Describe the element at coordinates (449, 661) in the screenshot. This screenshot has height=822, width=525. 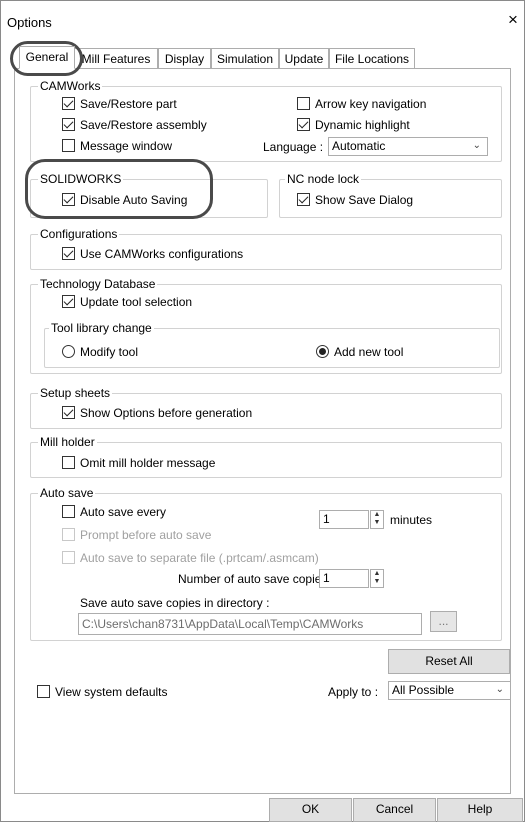
I see `reset-all-button: Reset All` at that location.